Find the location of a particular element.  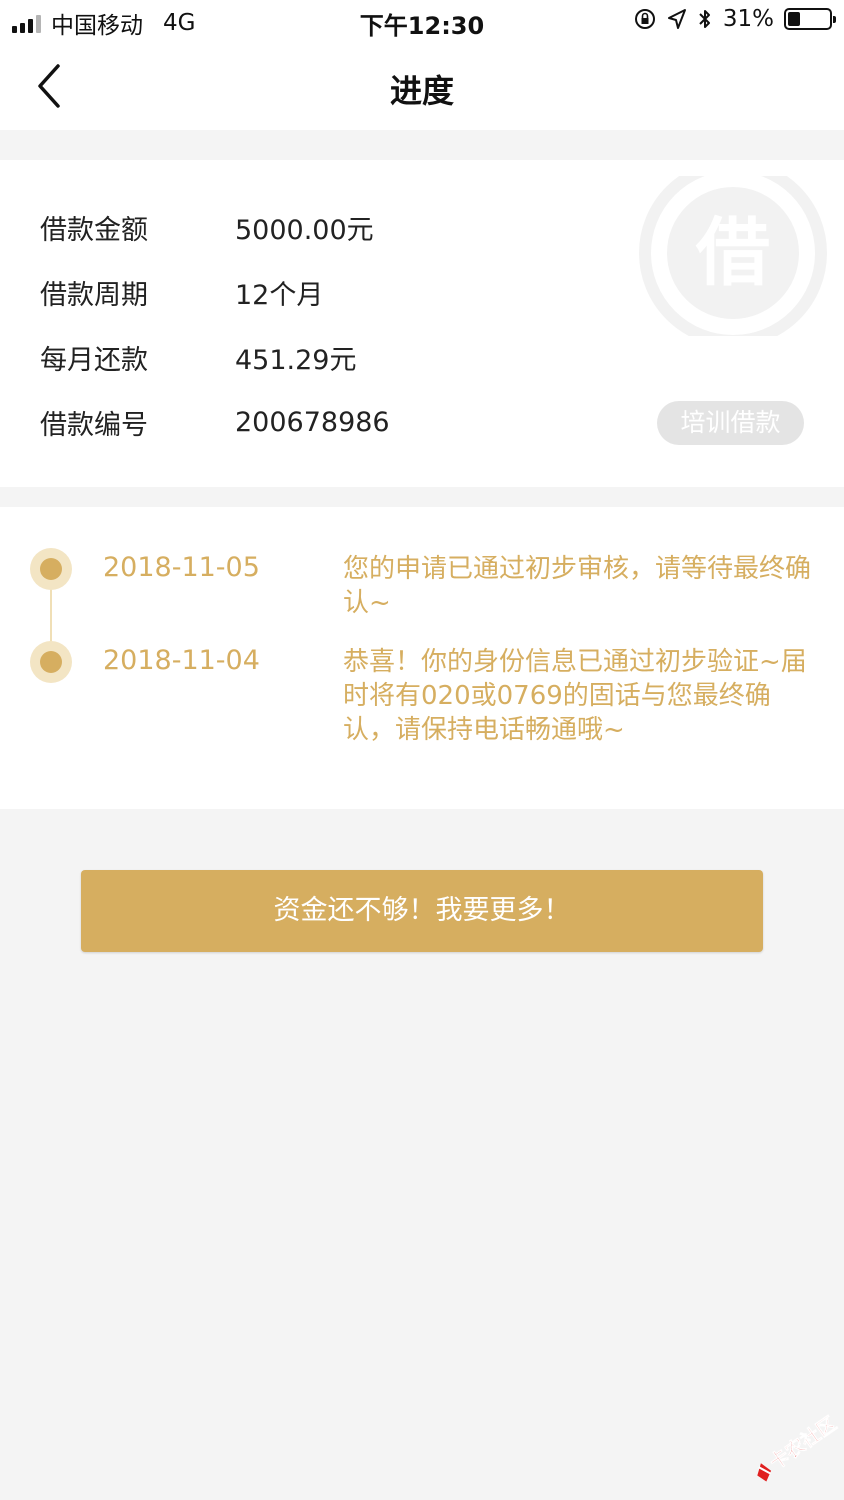

status-bar-right: 31% is located at coordinates (734, 19).